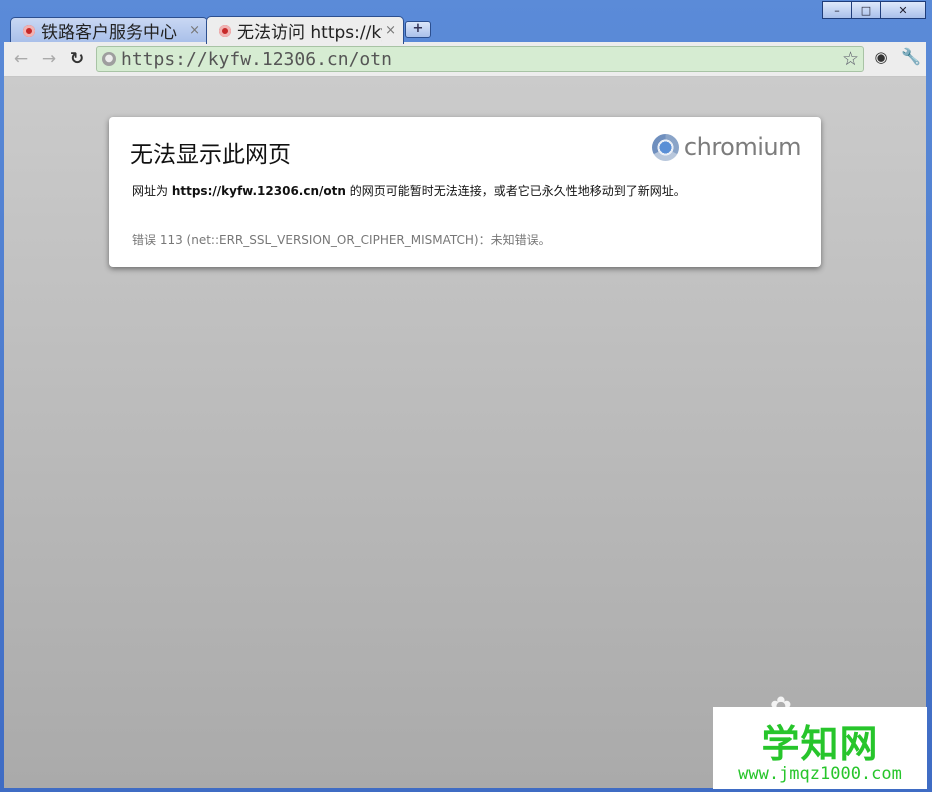 The image size is (932, 792). Describe the element at coordinates (911, 58) in the screenshot. I see `wrench-menu-icon: 🔧` at that location.